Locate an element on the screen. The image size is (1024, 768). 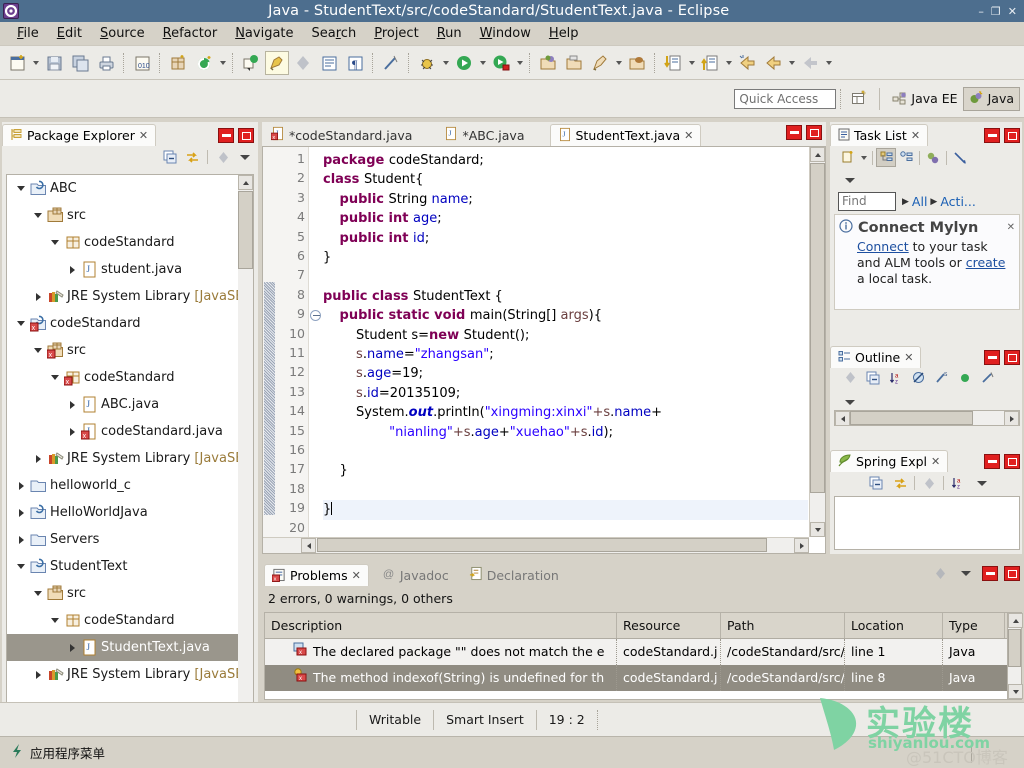
run-last-dropdown-icon is located at coordinates (519, 63).